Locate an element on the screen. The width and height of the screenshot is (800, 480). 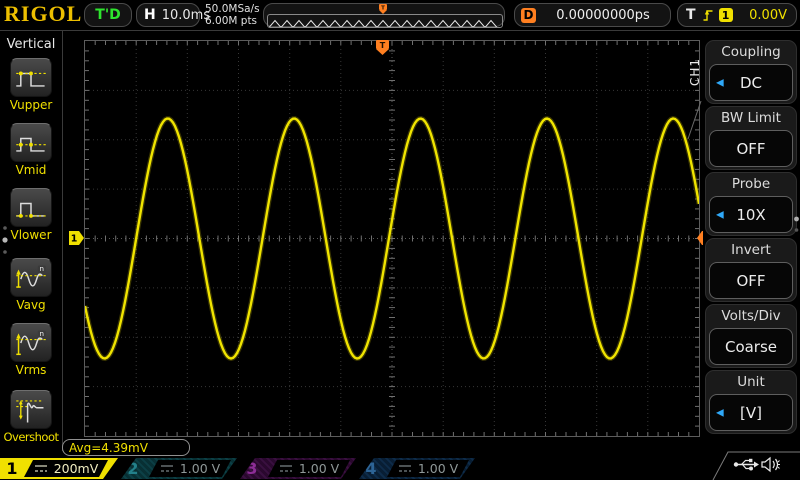
overshoot-button is located at coordinates (31, 409).